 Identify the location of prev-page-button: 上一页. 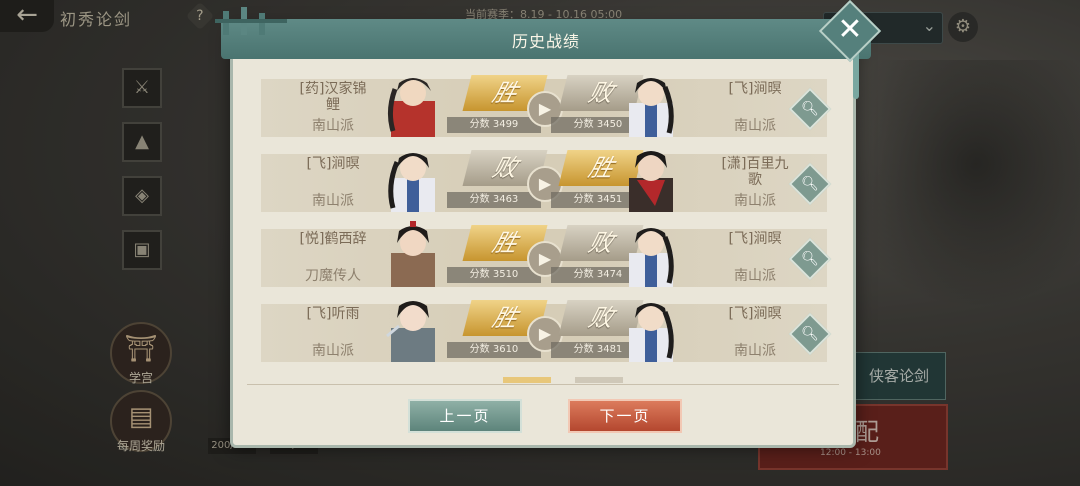
(465, 416).